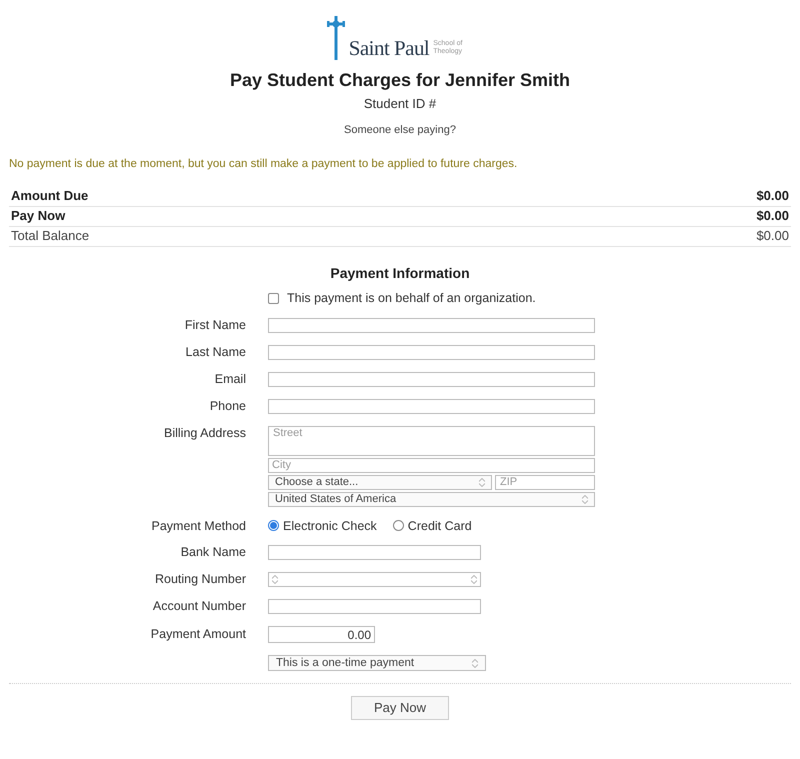 This screenshot has width=800, height=759. Describe the element at coordinates (216, 352) in the screenshot. I see `field-label: Last Name` at that location.